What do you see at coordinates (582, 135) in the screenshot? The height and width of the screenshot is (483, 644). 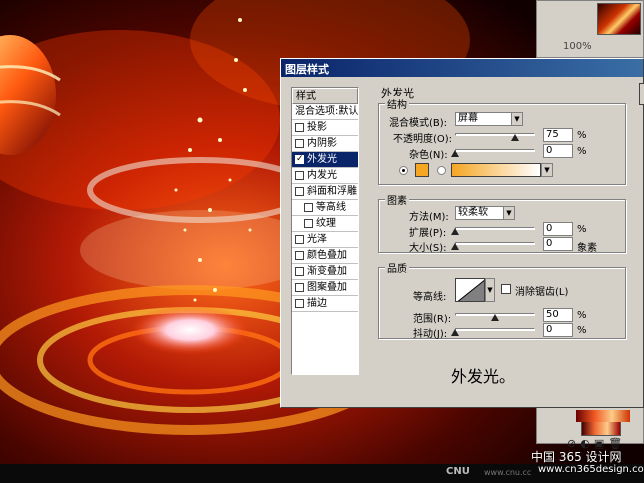 I see `opacity-unit: %` at bounding box center [582, 135].